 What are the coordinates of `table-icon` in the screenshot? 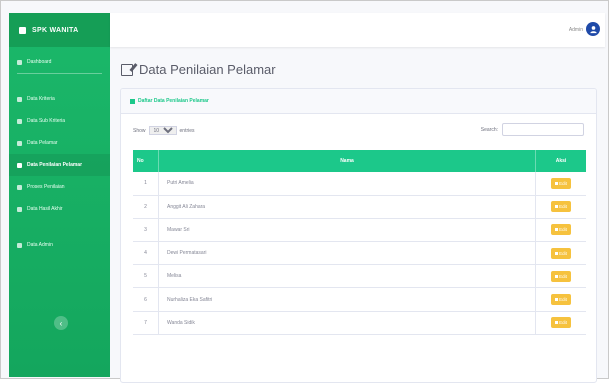 It's located at (132, 101).